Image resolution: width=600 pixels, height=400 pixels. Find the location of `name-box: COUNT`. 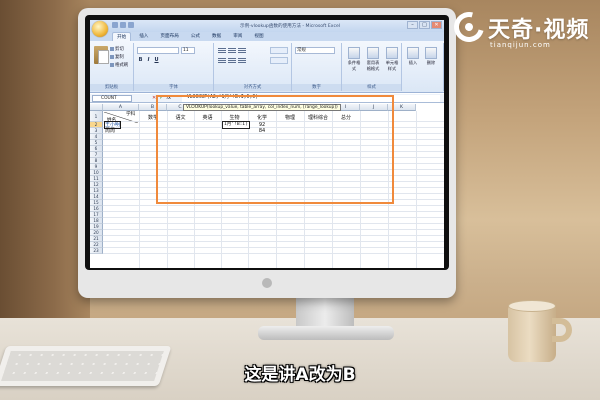

name-box: COUNT is located at coordinates (112, 98).